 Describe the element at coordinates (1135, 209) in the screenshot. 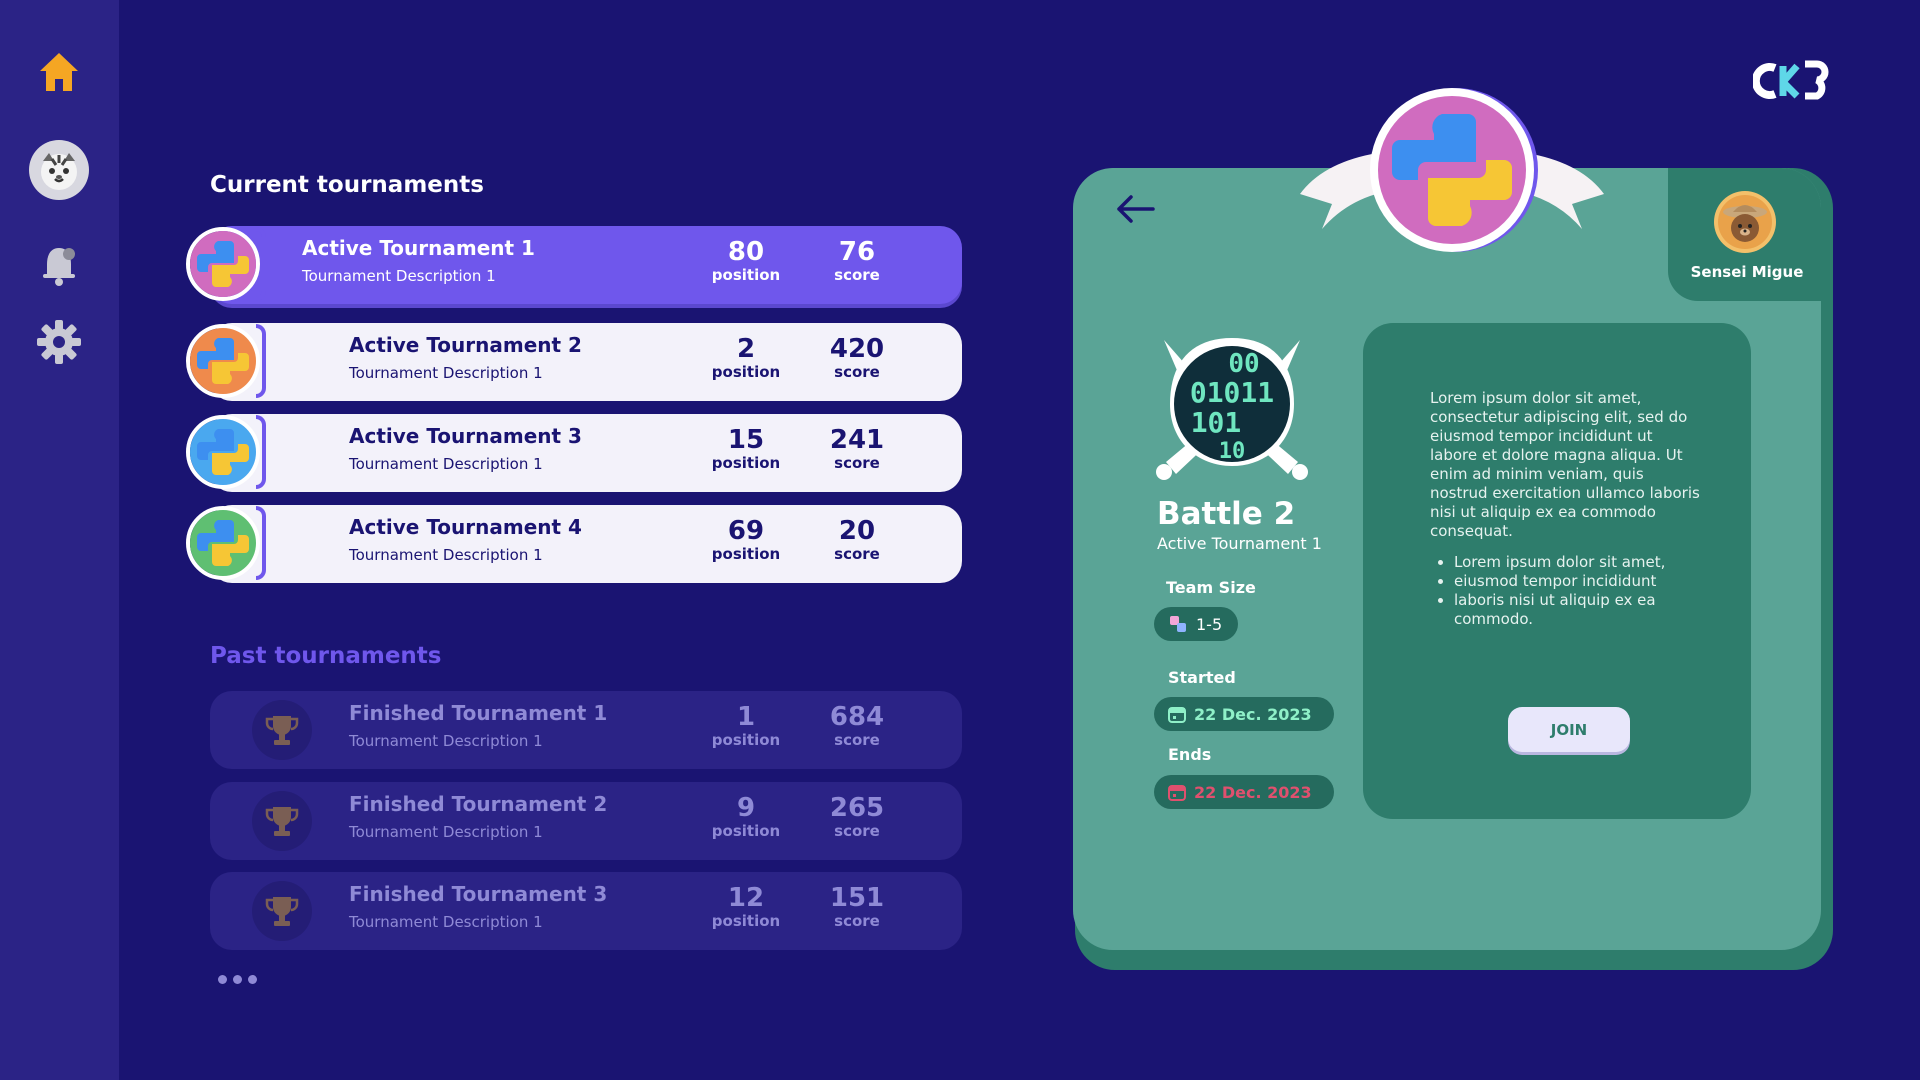

I see `back-arrow-icon` at that location.